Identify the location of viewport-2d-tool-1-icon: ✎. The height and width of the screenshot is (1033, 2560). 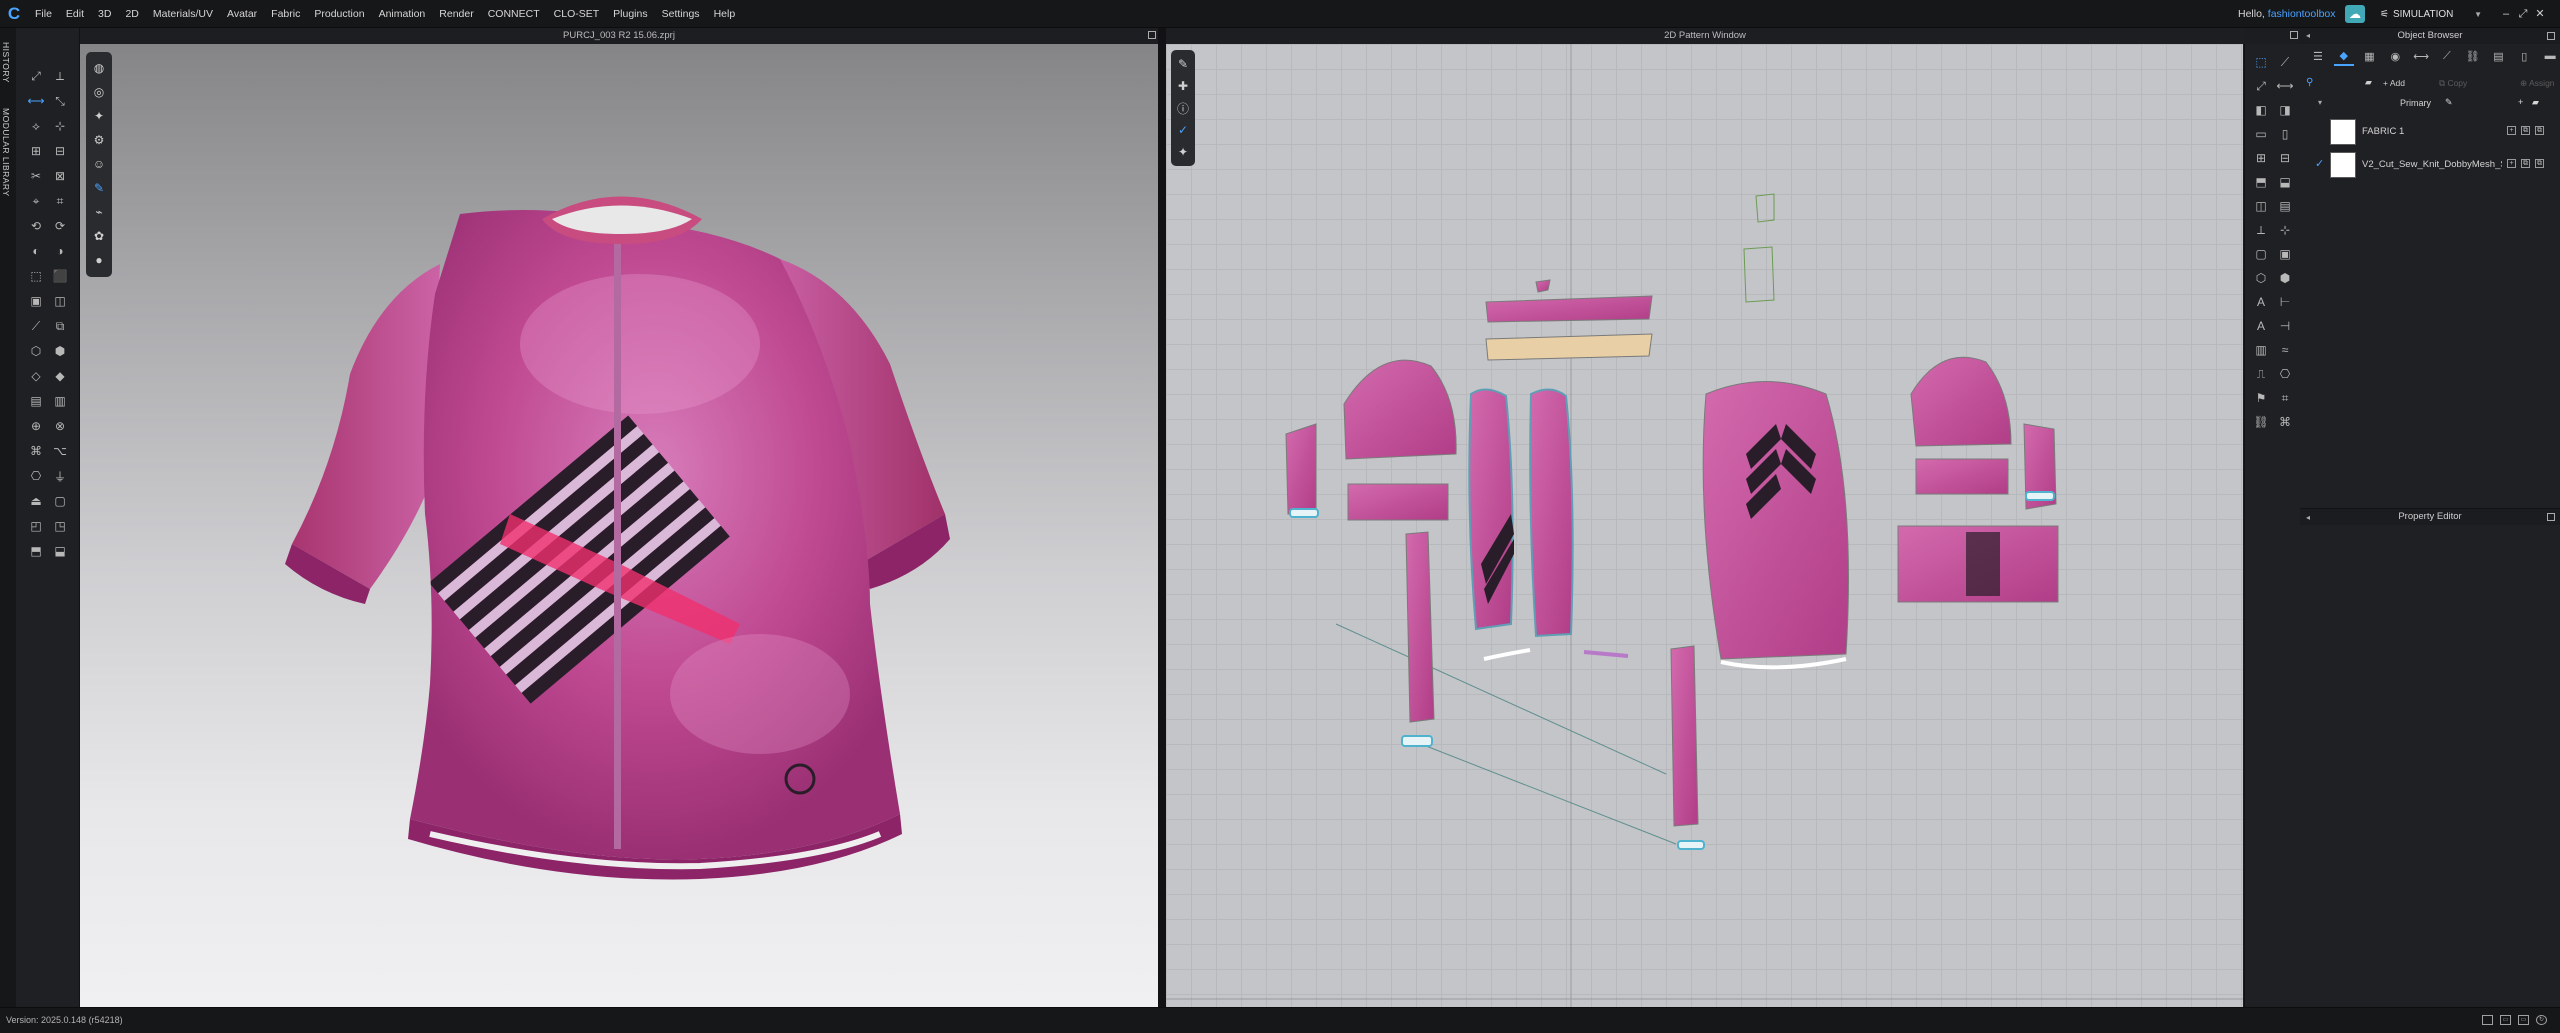
(1183, 64).